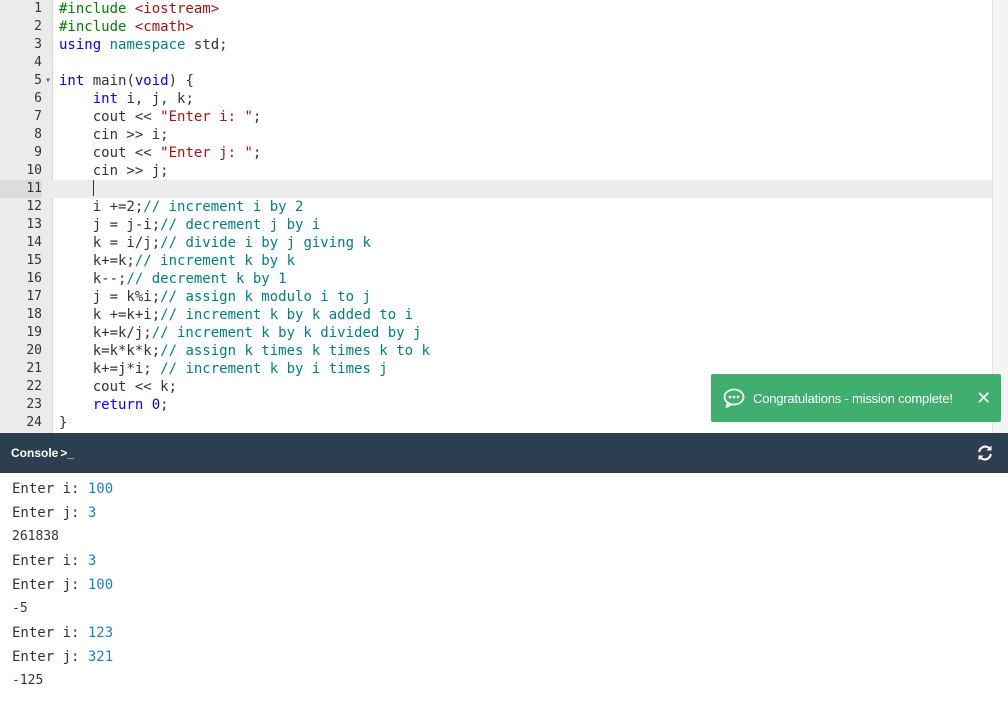  What do you see at coordinates (34, 314) in the screenshot?
I see `line-number: 18` at bounding box center [34, 314].